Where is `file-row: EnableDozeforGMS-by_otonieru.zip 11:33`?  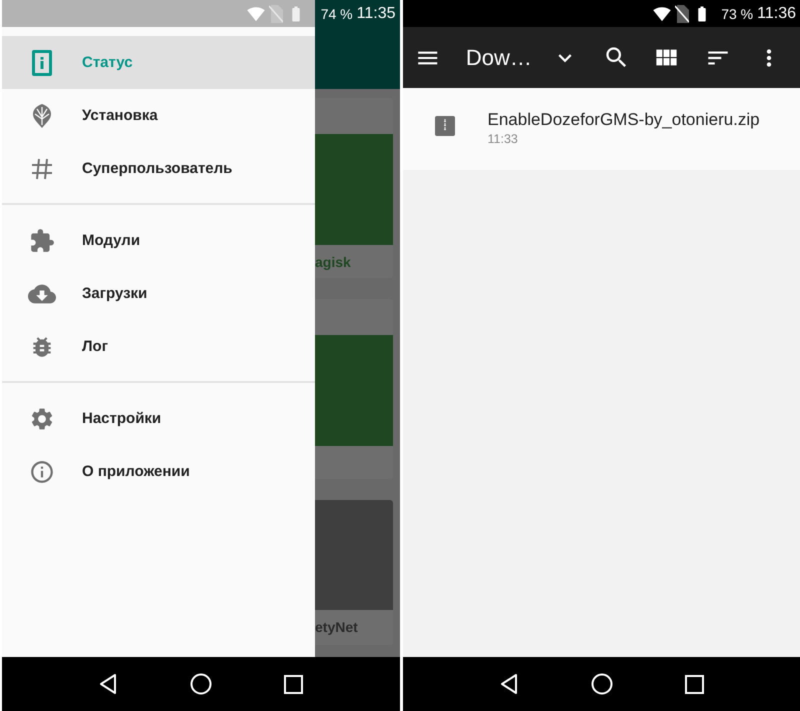
file-row: EnableDozeforGMS-by_otonieru.zip 11:33 is located at coordinates (601, 129).